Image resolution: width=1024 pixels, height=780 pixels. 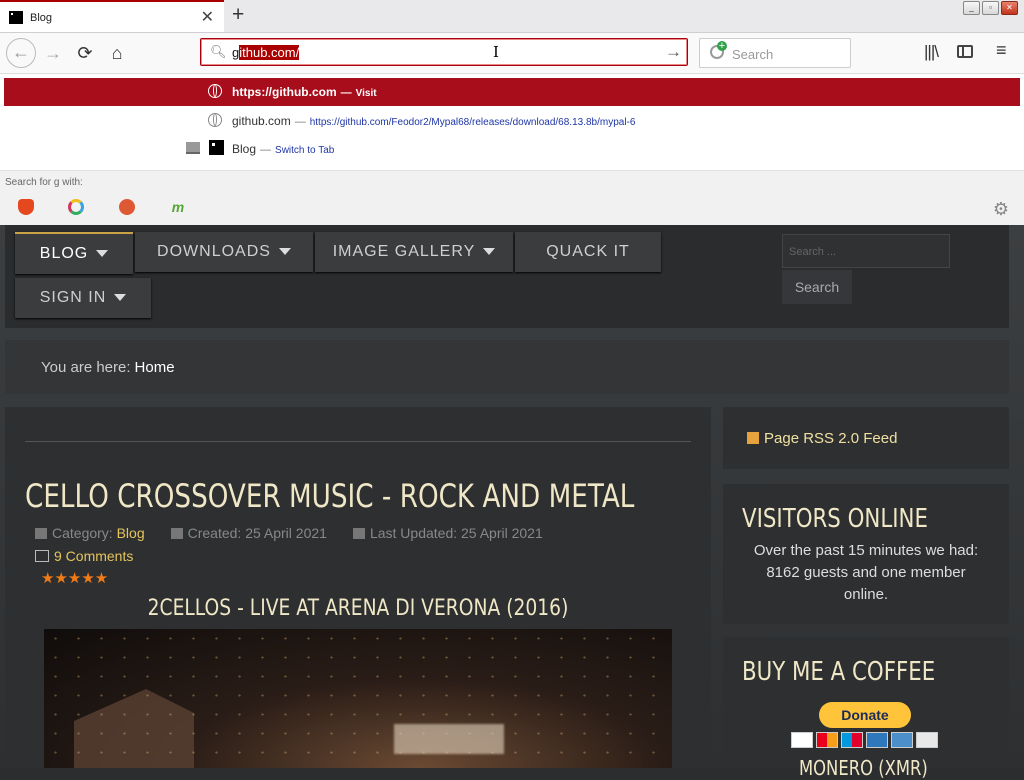 I want to click on crowd-lights, so click(x=358, y=698).